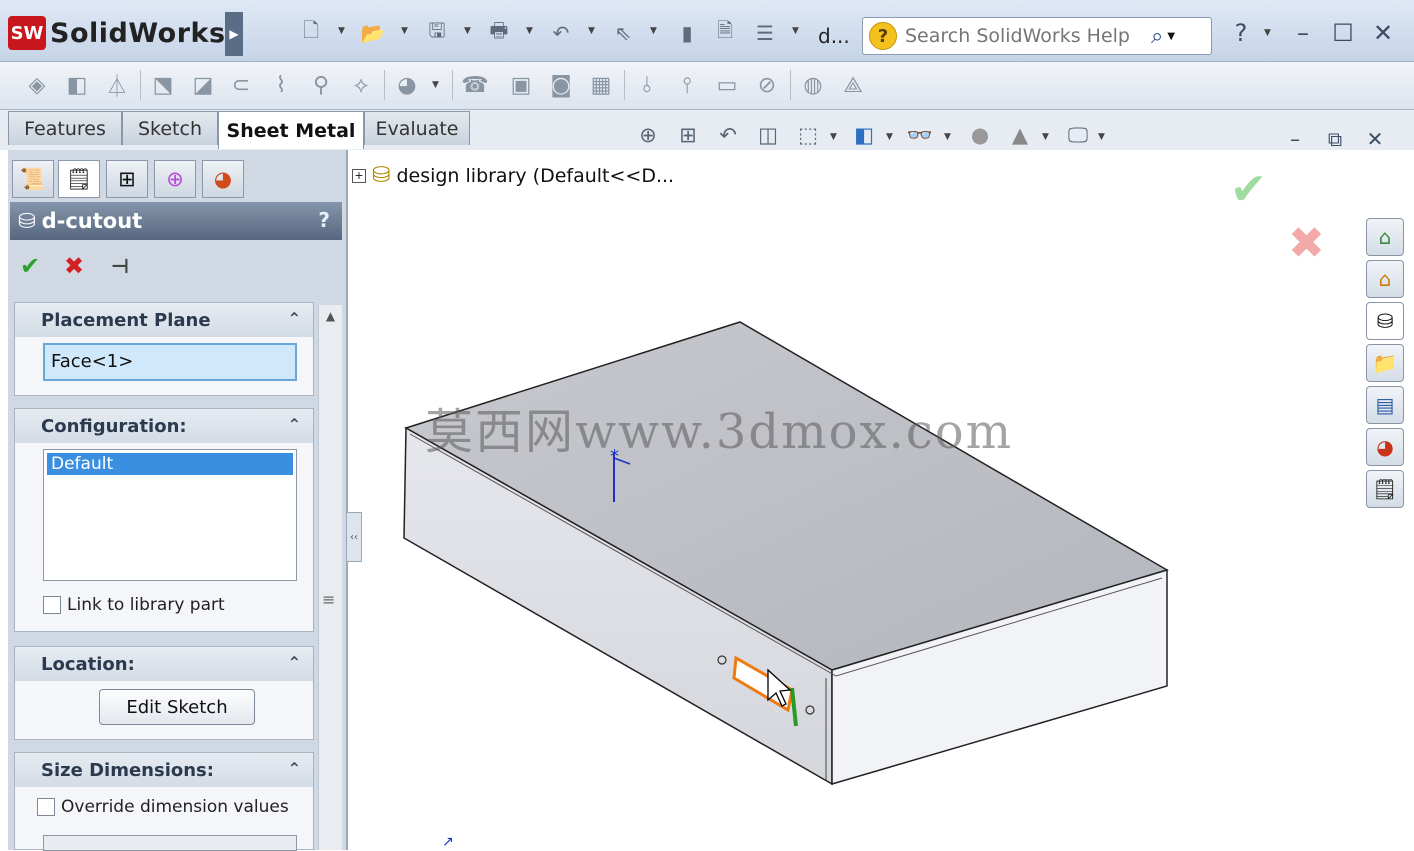 The height and width of the screenshot is (851, 1414). Describe the element at coordinates (795, 31) in the screenshot. I see `options-dropdown-icon: ▼` at that location.